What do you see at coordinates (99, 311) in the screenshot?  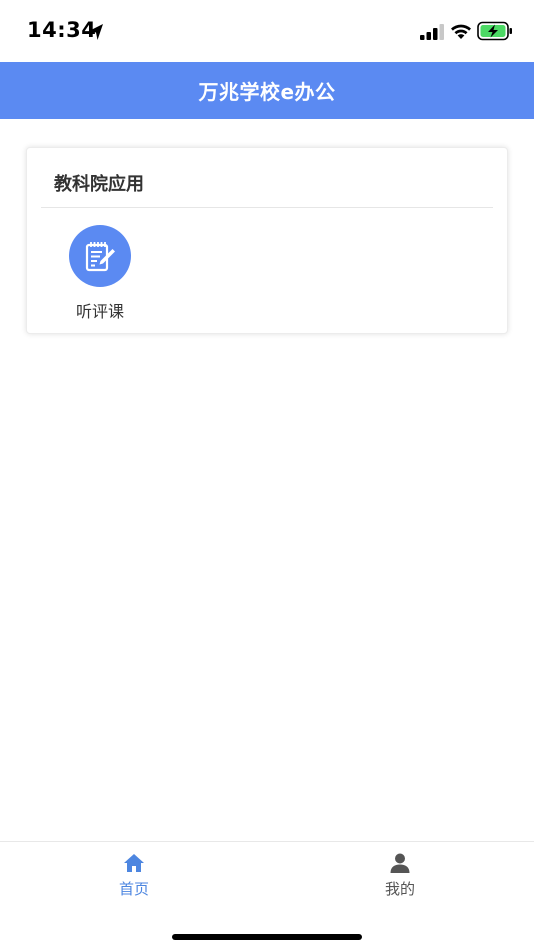 I see `app-label: 听评课` at bounding box center [99, 311].